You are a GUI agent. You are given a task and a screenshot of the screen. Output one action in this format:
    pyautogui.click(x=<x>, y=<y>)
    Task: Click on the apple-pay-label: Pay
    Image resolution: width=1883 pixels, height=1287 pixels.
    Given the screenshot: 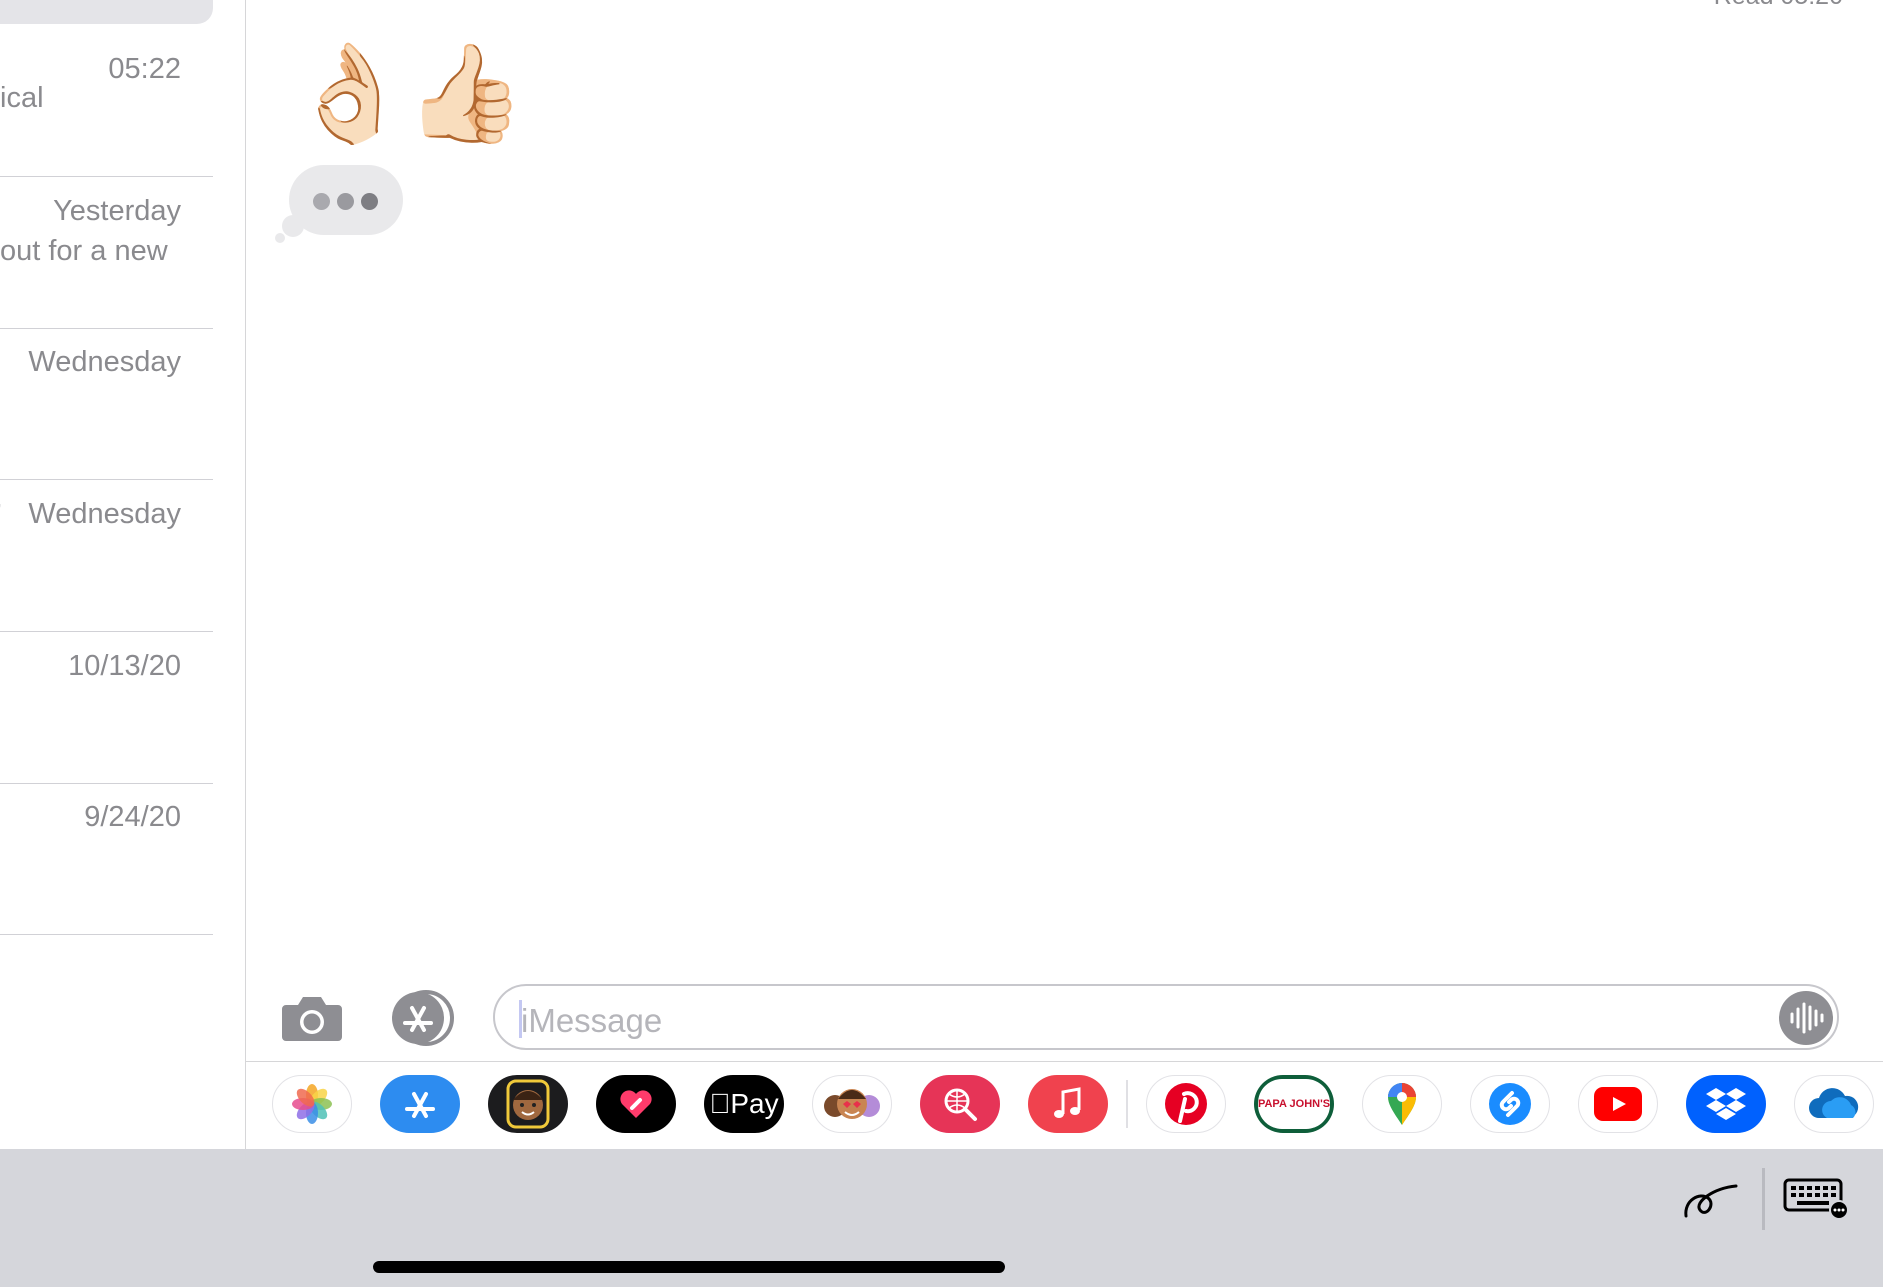 What is the action you would take?
    pyautogui.click(x=748, y=1103)
    